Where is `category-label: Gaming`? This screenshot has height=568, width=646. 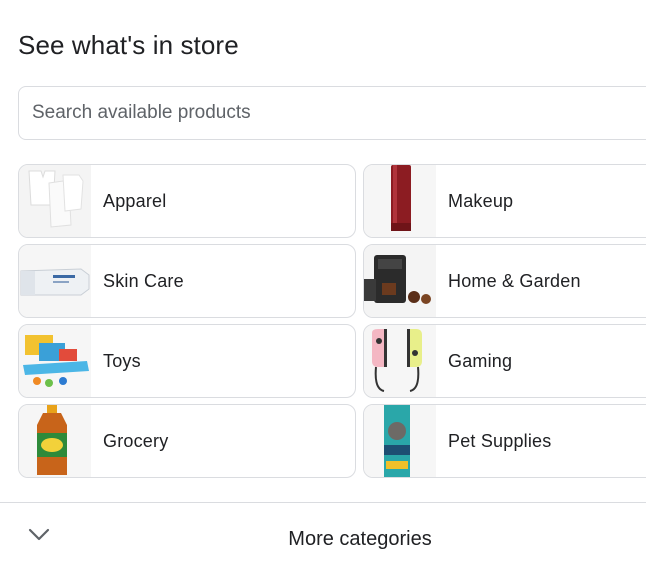 category-label: Gaming is located at coordinates (480, 360).